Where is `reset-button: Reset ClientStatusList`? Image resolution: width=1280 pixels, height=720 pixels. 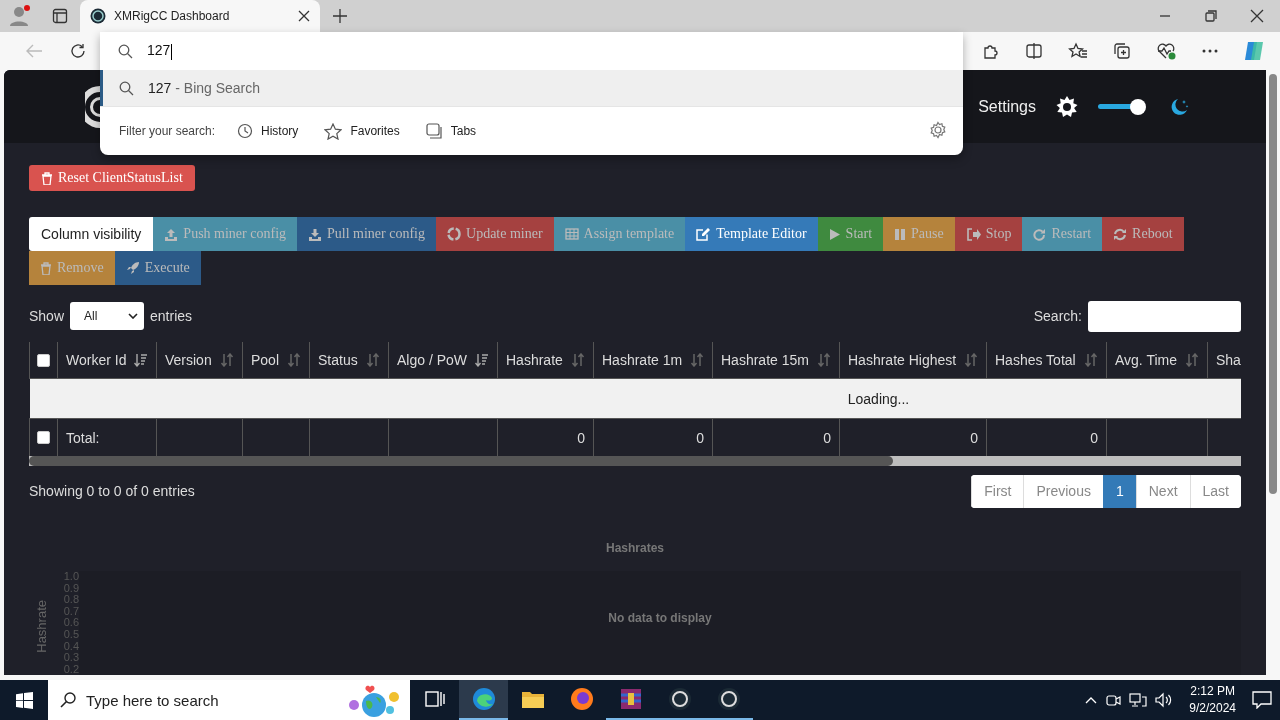 reset-button: Reset ClientStatusList is located at coordinates (112, 178).